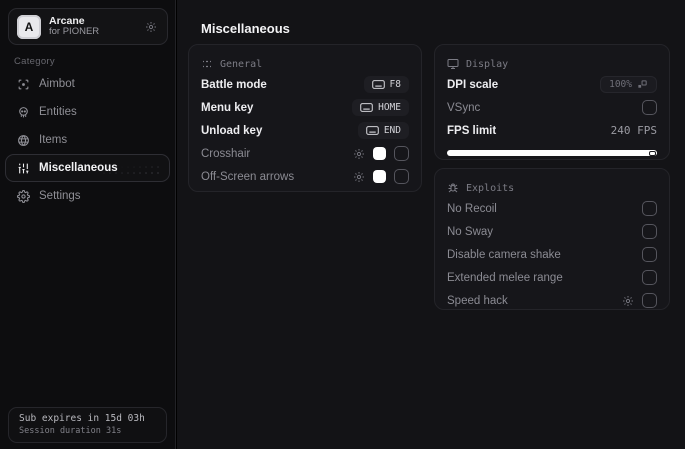  I want to click on speed-hack-checkbox, so click(649, 300).